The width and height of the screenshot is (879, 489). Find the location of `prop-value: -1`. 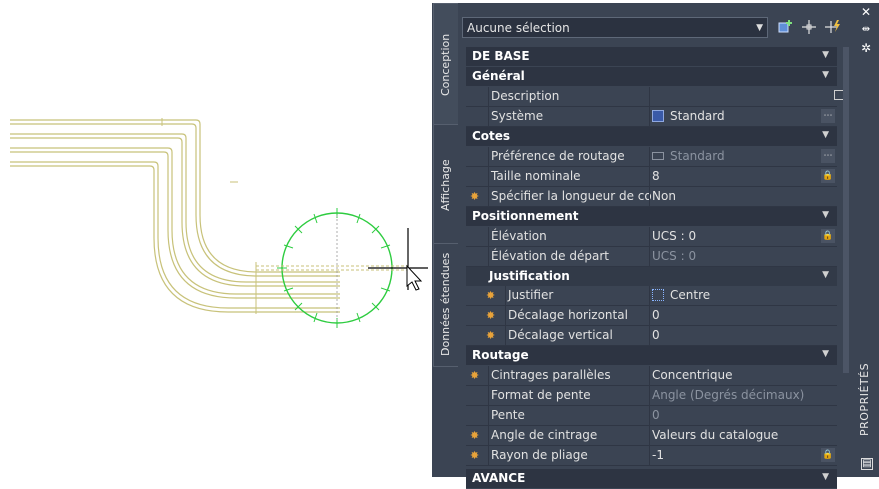

prop-value: -1 is located at coordinates (743, 455).